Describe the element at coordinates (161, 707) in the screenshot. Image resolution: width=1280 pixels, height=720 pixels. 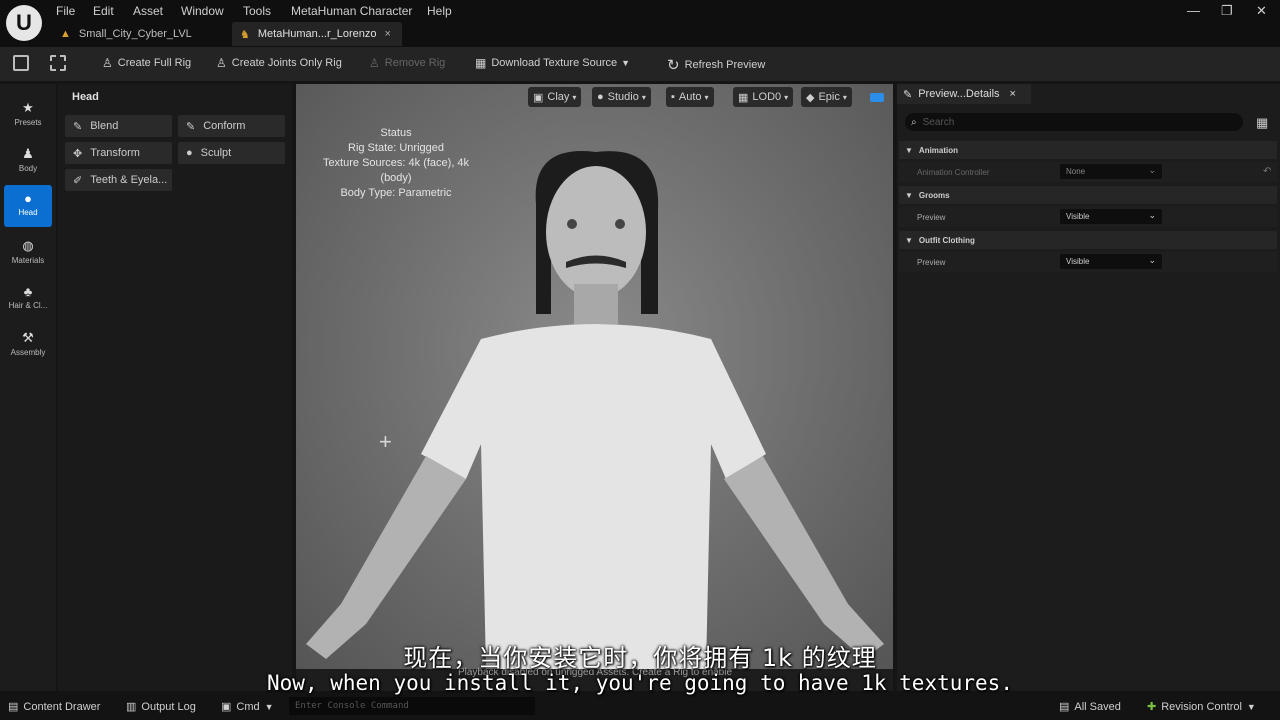
I see `output-log-button: ▥ Output Log` at that location.